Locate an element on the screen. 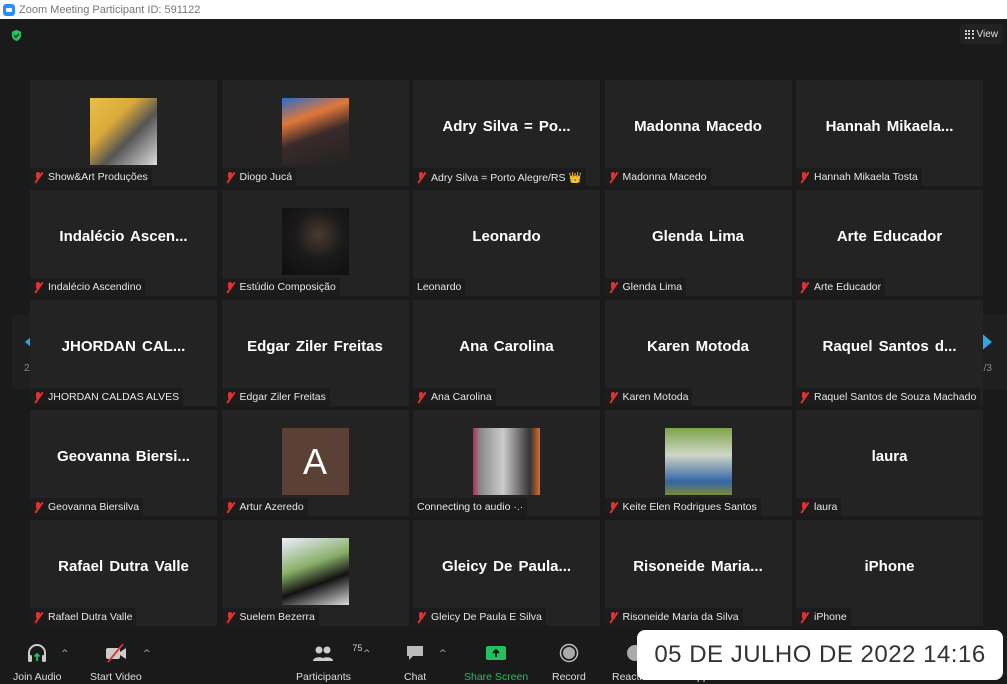  participant-tile: Glenda Lima Glenda Lima is located at coordinates (698, 243).